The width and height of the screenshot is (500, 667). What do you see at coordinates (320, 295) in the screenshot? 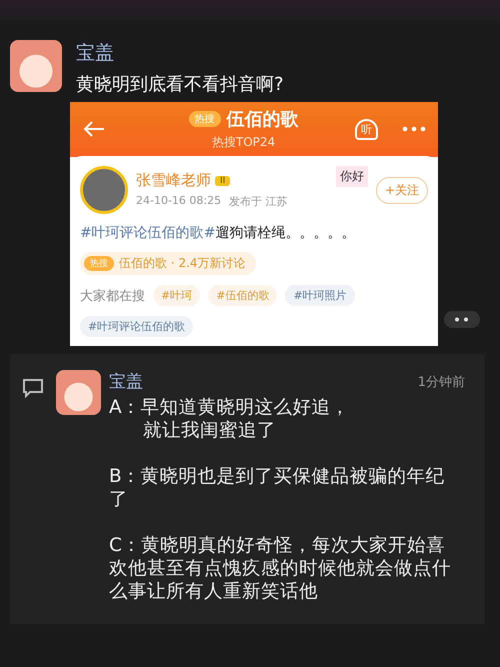
I see `search-tag: #叶珂照片` at bounding box center [320, 295].